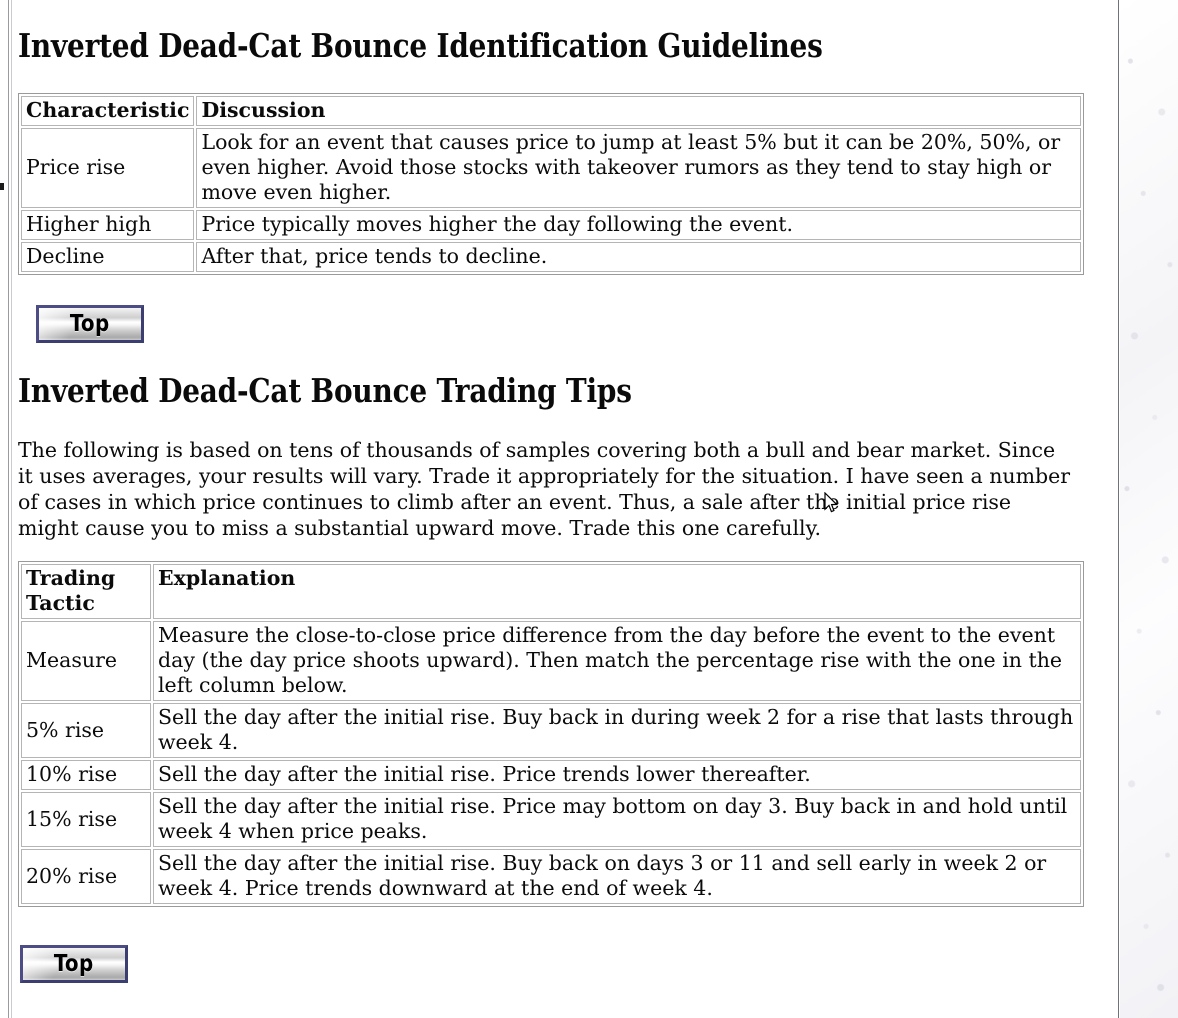 The image size is (1178, 1018). I want to click on column-header-explanation: Explanation, so click(617, 591).